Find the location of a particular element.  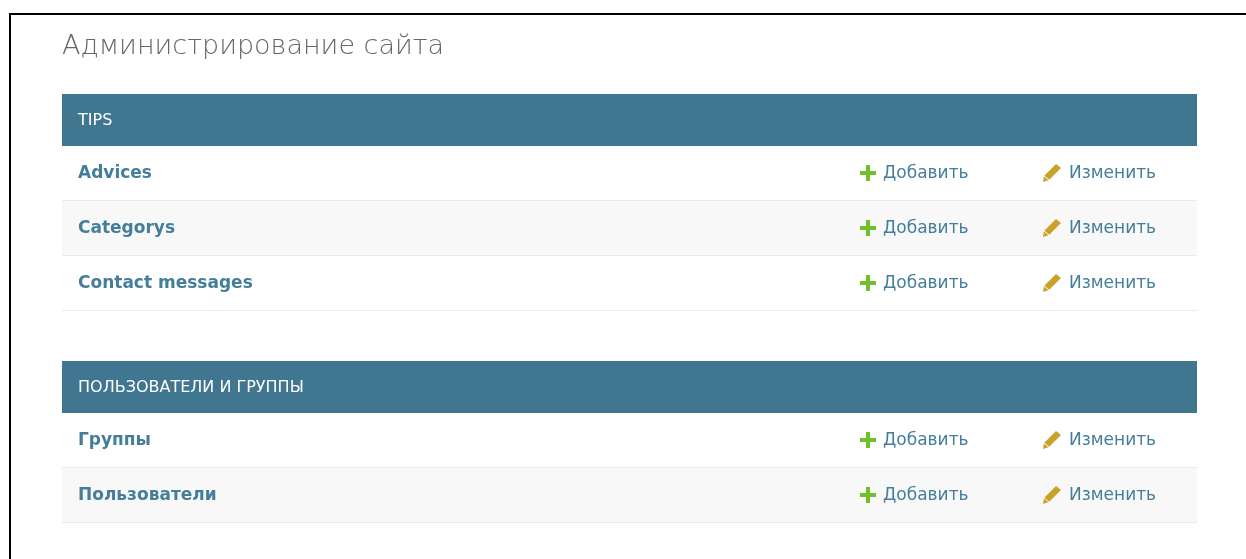

page-title: Администрирование сайта is located at coordinates (253, 45).